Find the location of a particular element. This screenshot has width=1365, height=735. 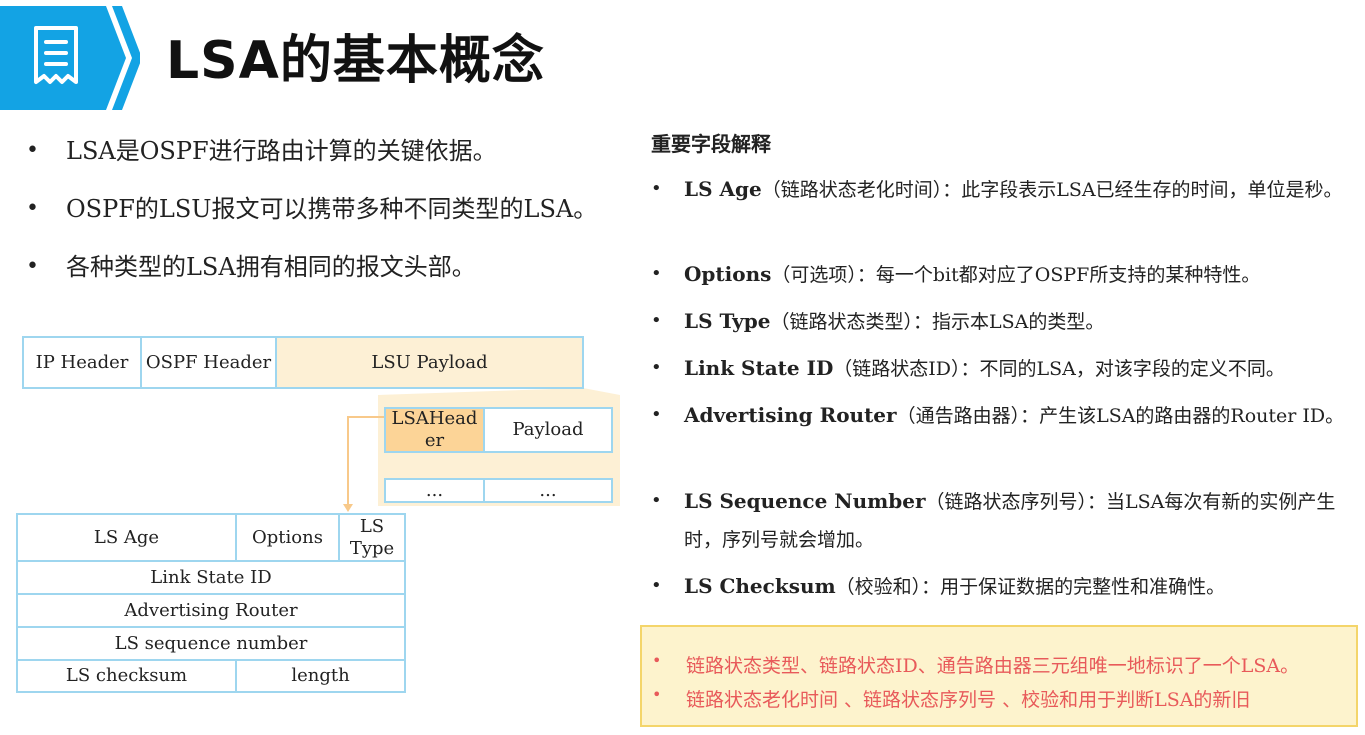

ls-sequence-number-field: LS sequence number is located at coordinates (211, 643).